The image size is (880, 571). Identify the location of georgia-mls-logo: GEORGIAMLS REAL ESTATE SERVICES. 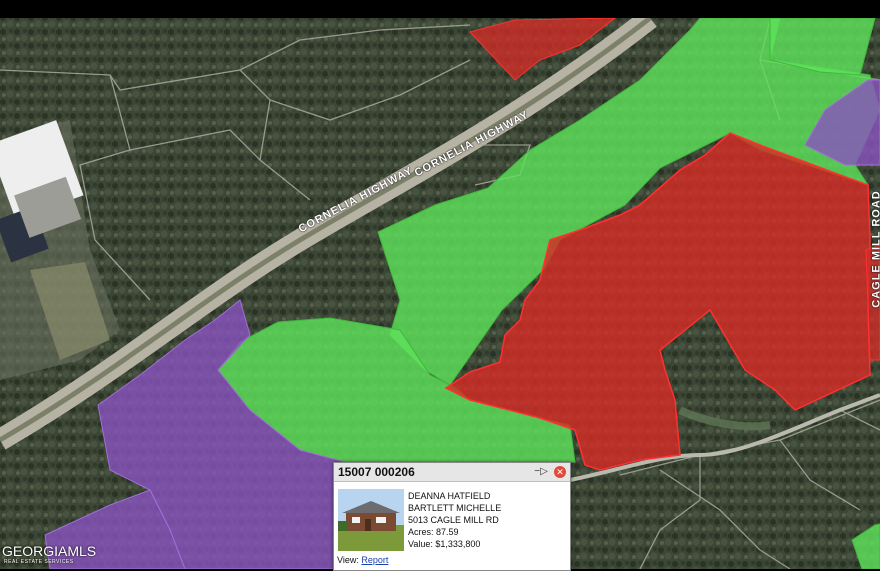
(48, 554).